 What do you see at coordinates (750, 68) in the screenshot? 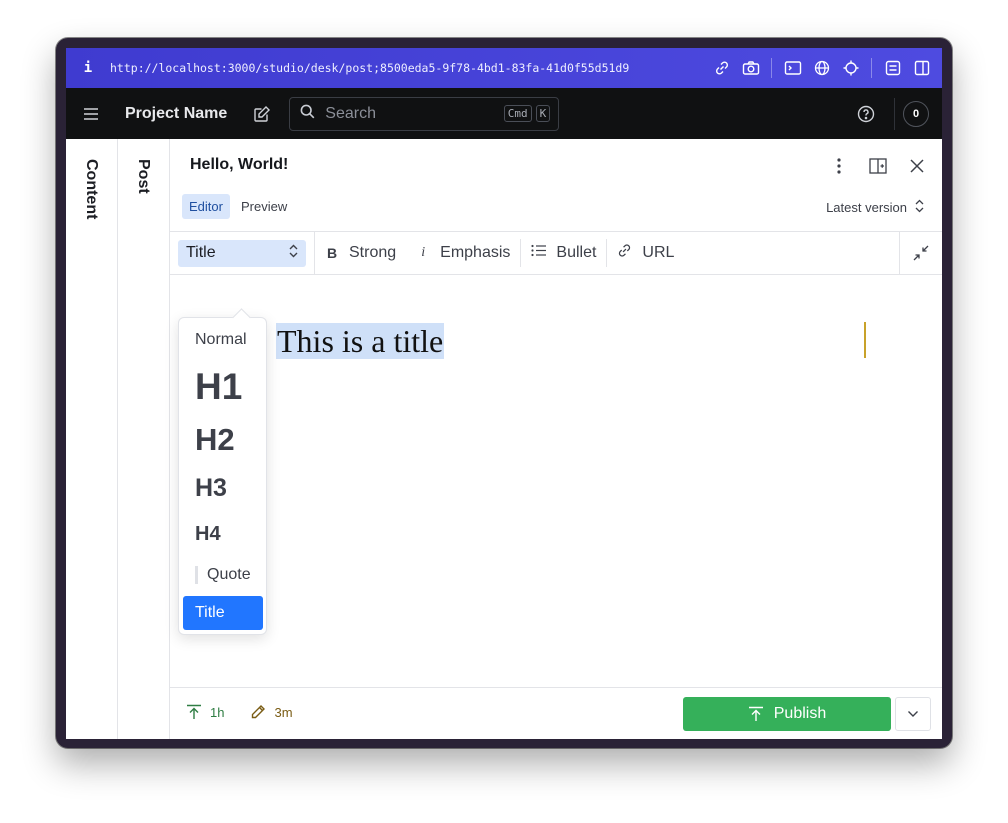
I see `camera-icon` at bounding box center [750, 68].